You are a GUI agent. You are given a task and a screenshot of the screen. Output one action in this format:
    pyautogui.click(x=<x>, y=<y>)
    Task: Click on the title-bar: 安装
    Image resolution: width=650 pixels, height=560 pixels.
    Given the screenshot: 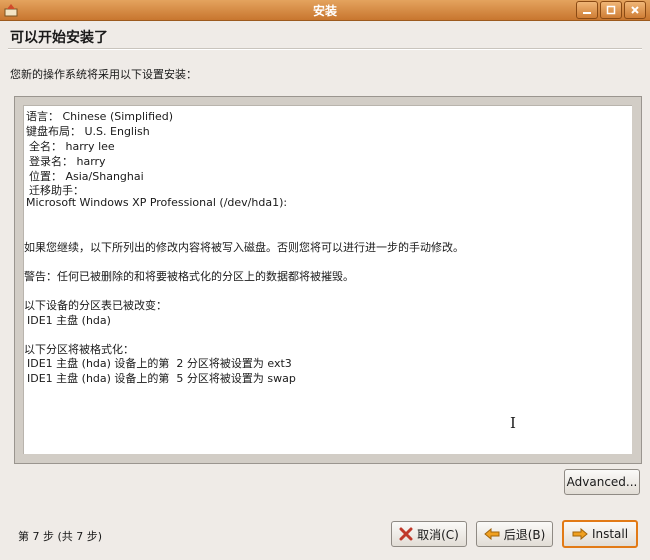 What is the action you would take?
    pyautogui.click(x=325, y=10)
    